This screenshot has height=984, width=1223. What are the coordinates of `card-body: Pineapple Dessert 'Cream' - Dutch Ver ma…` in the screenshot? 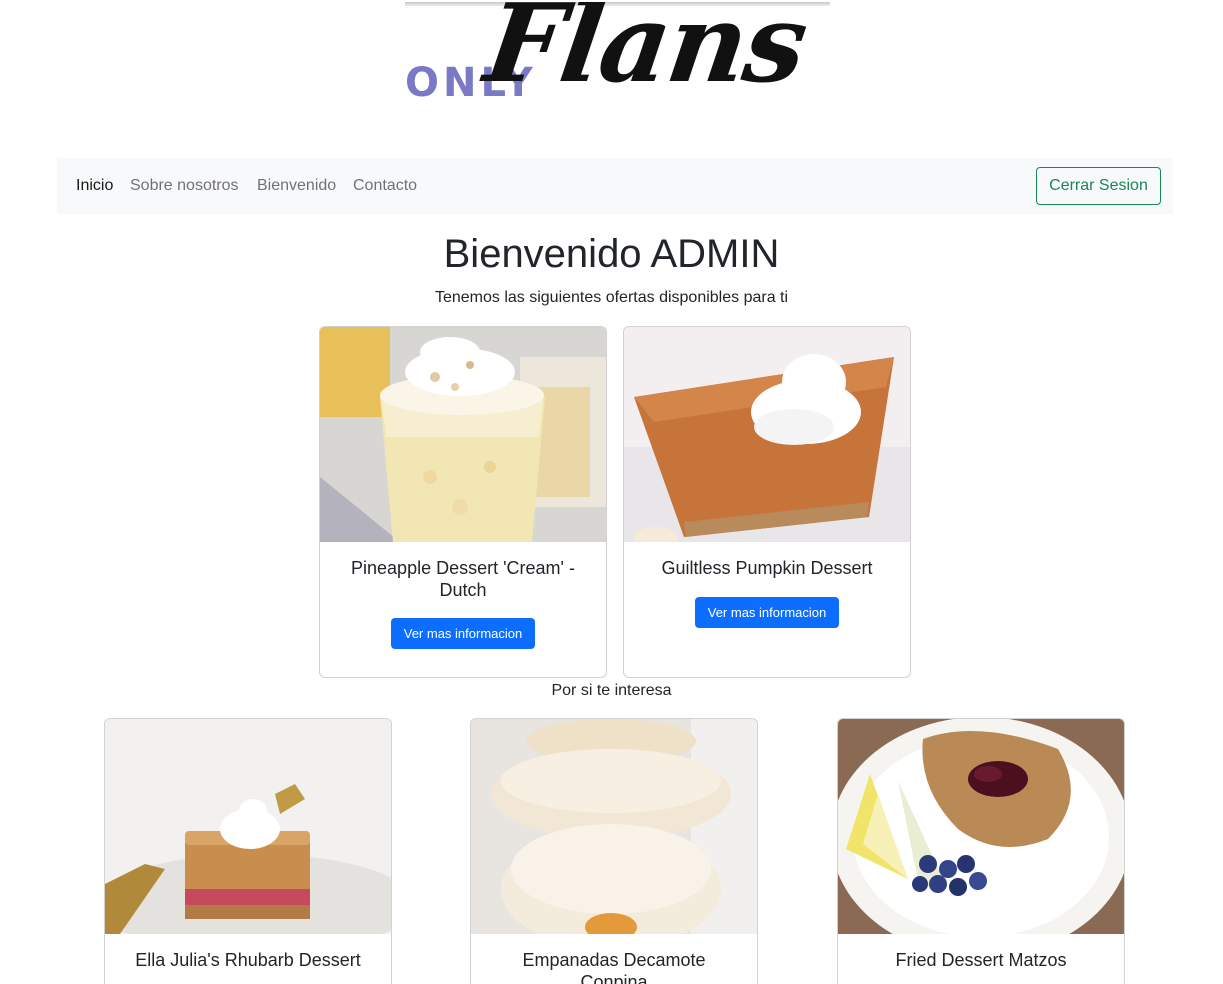 It's located at (463, 603).